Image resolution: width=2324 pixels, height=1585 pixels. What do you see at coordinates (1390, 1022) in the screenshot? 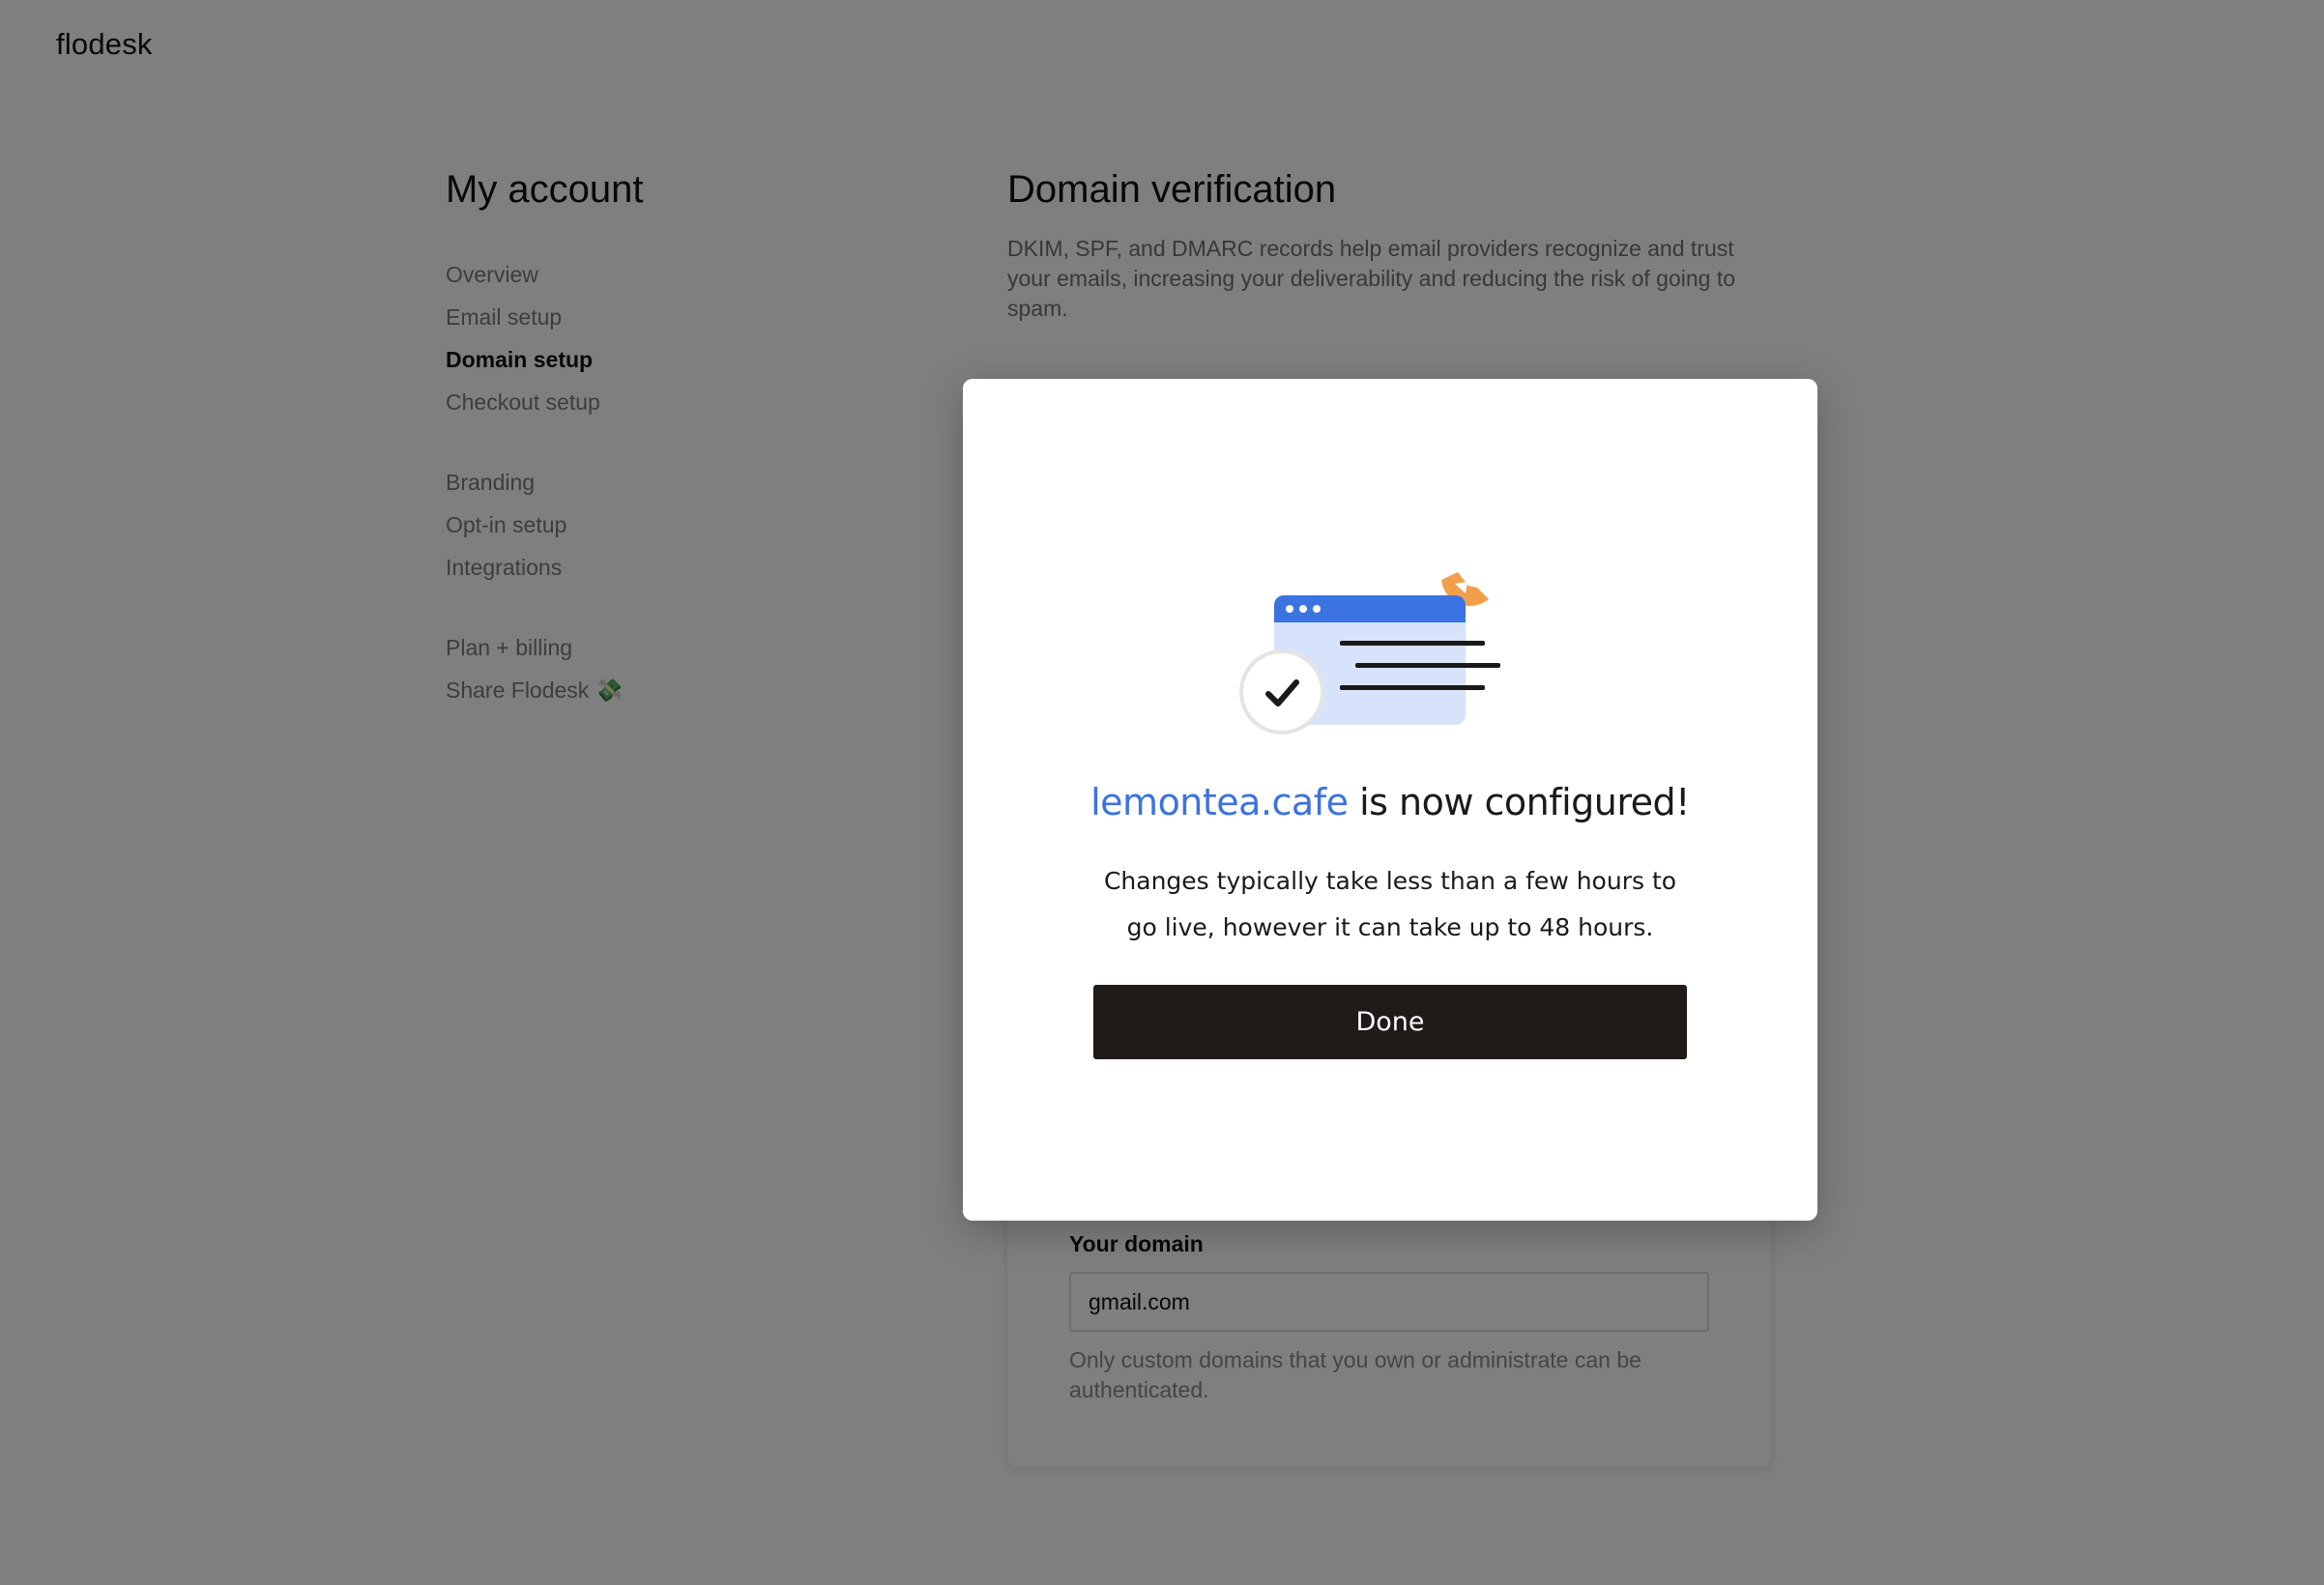
I see `done-button: Done` at bounding box center [1390, 1022].